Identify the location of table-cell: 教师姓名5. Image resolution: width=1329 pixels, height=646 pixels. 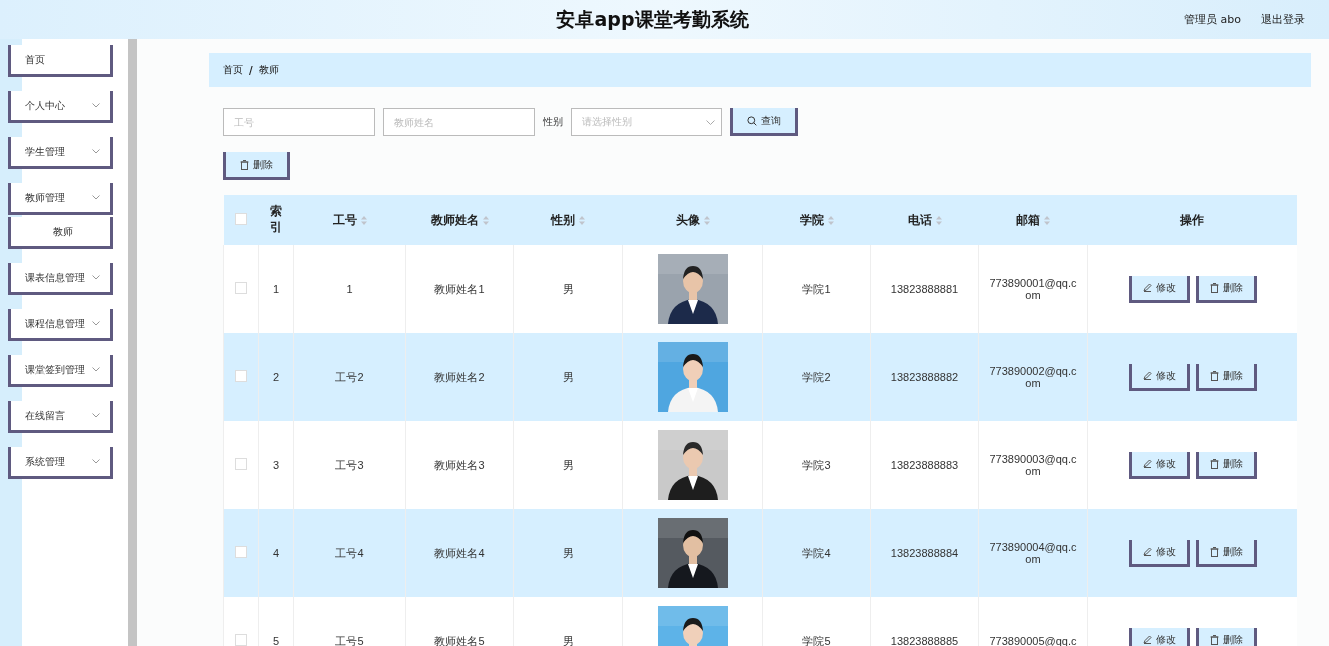
(459, 640).